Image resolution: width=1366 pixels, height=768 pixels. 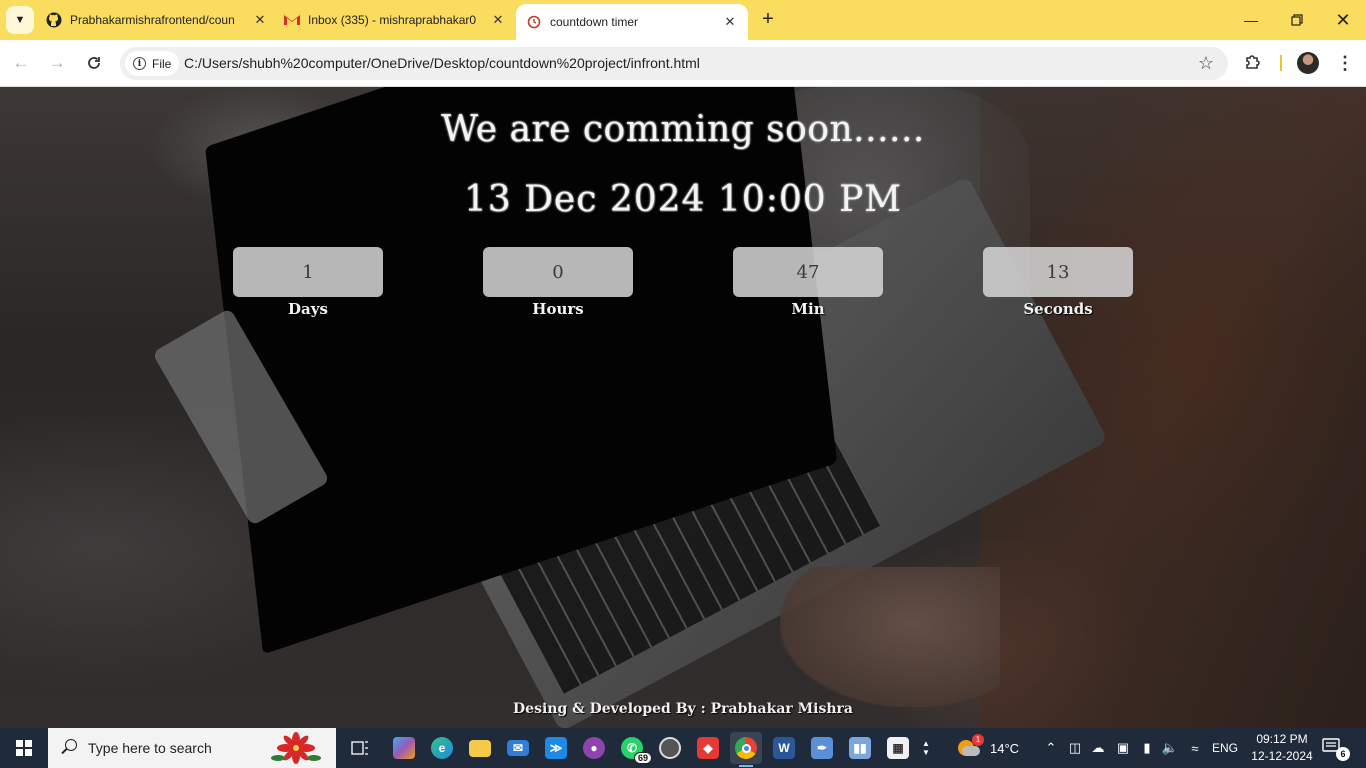 I want to click on back-button: ←, so click(x=21, y=63).